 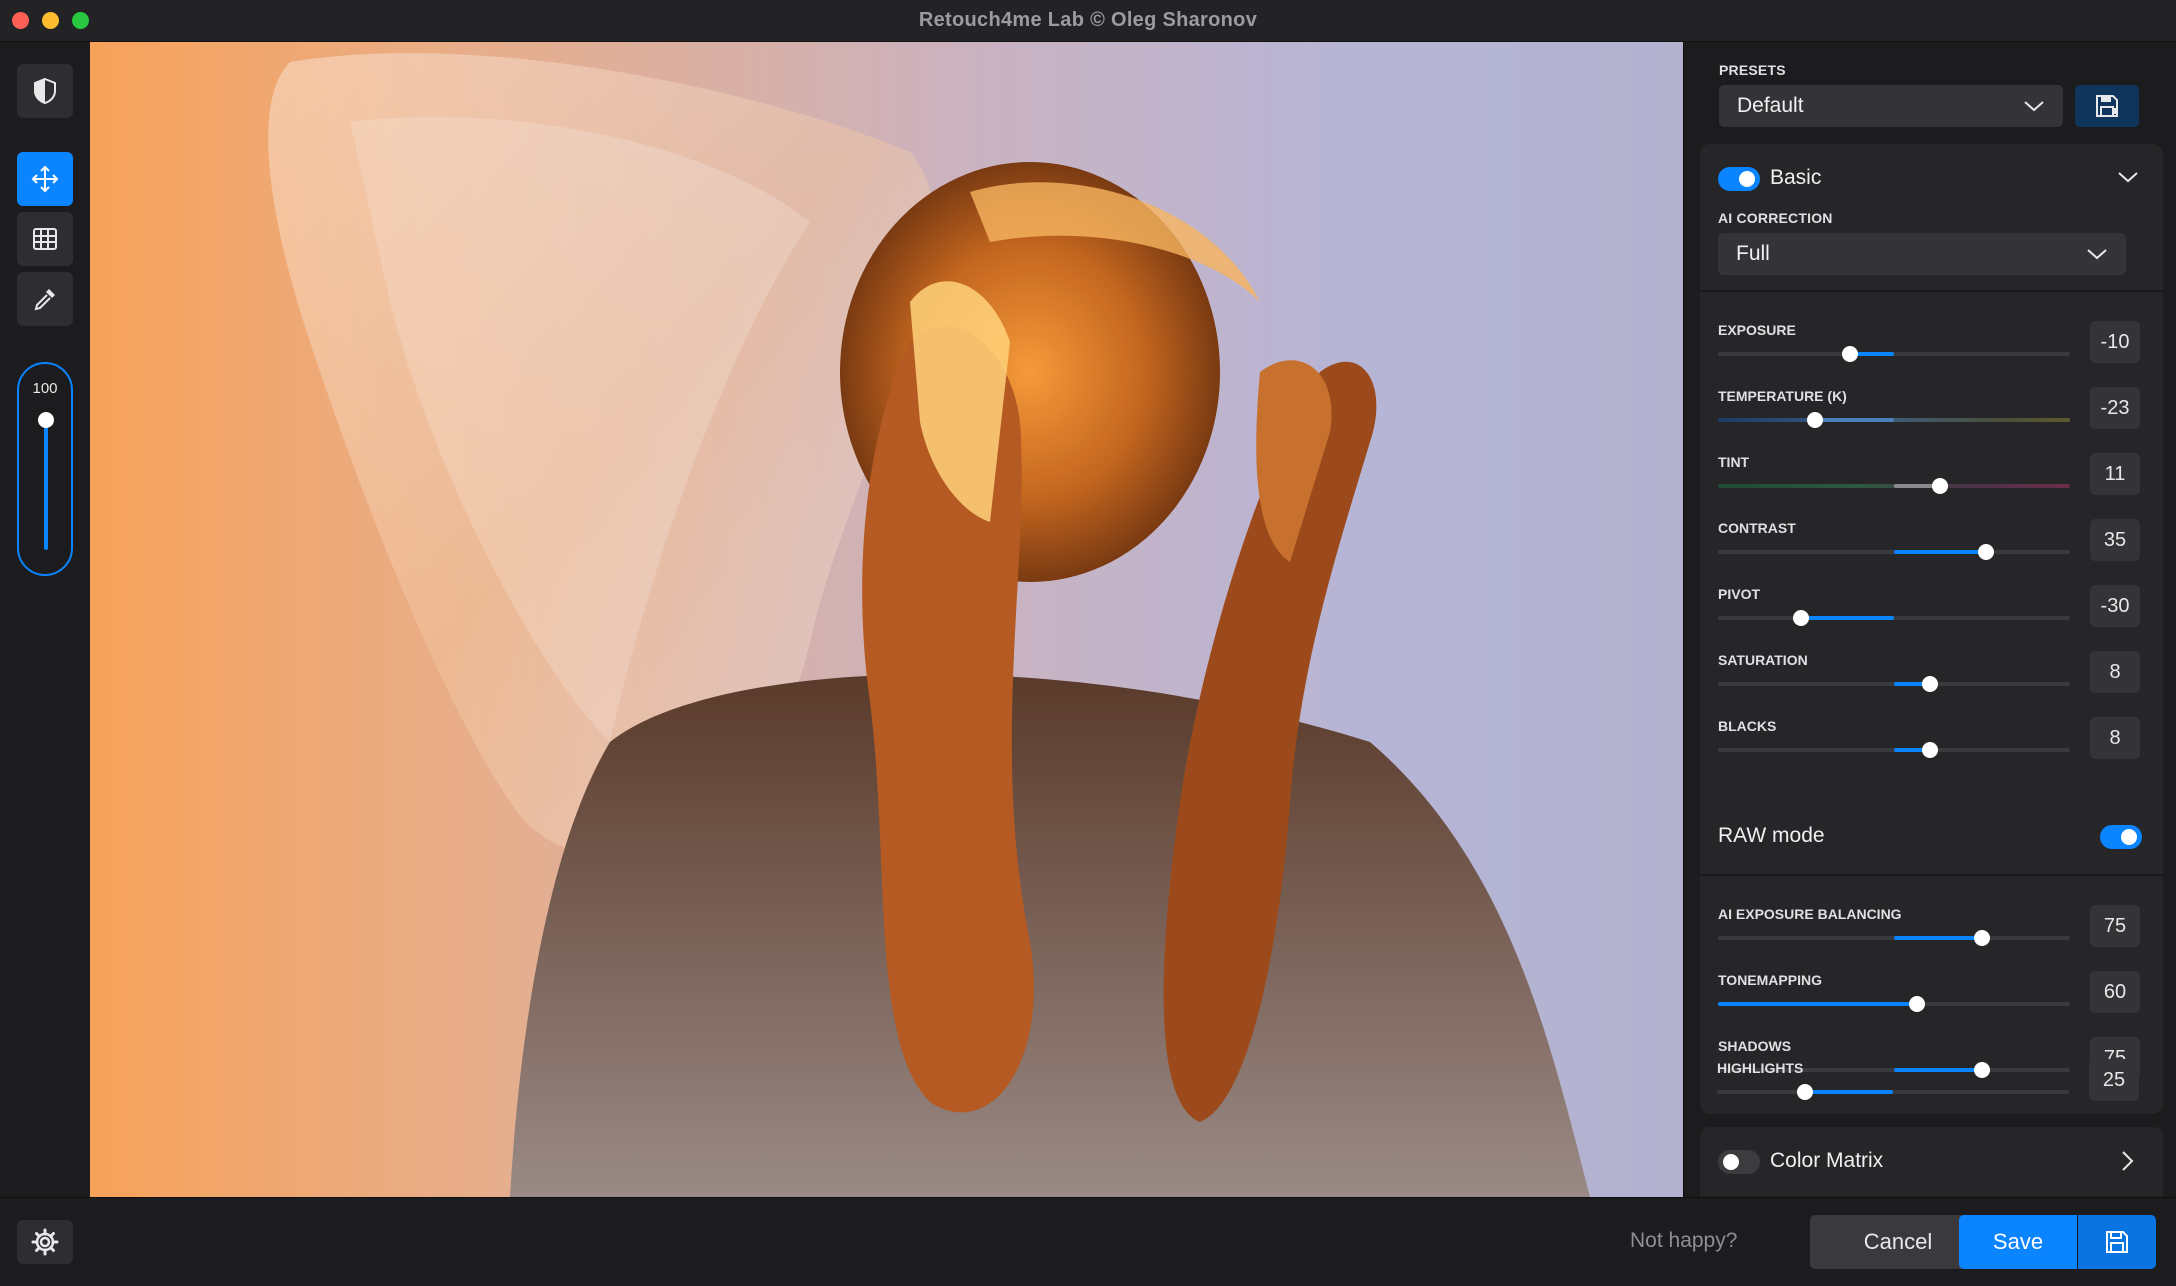 What do you see at coordinates (1734, 462) in the screenshot?
I see `tint-label: TINT` at bounding box center [1734, 462].